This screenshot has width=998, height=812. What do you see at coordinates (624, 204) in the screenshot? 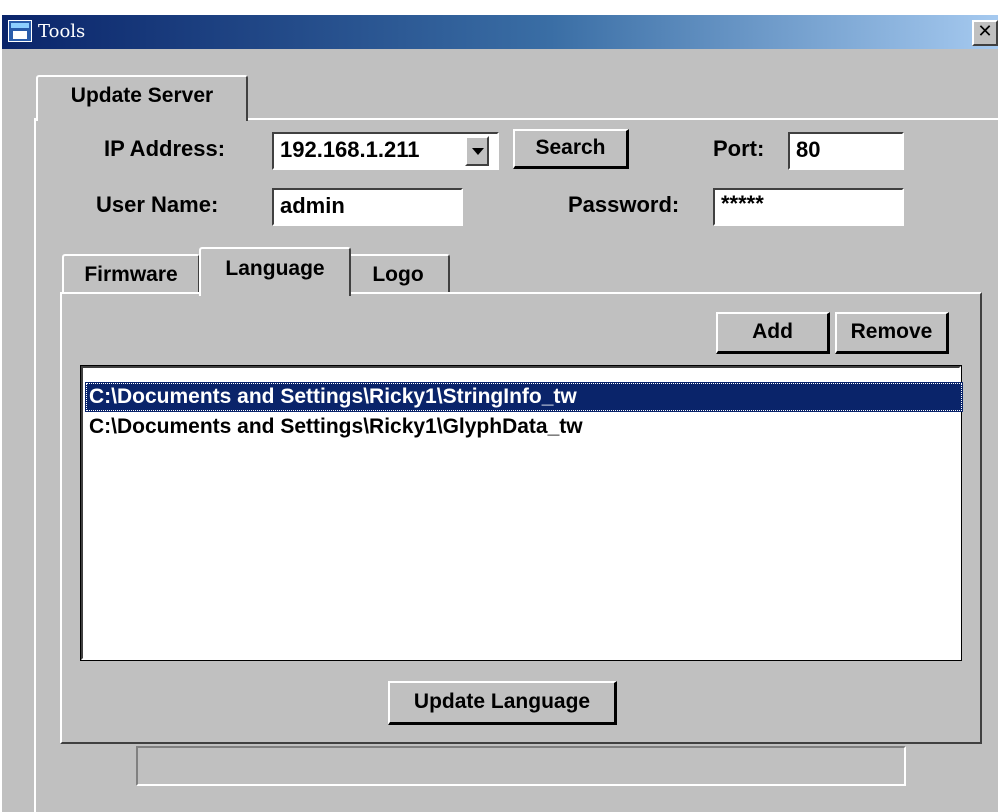
I see `password-label: Password:` at bounding box center [624, 204].